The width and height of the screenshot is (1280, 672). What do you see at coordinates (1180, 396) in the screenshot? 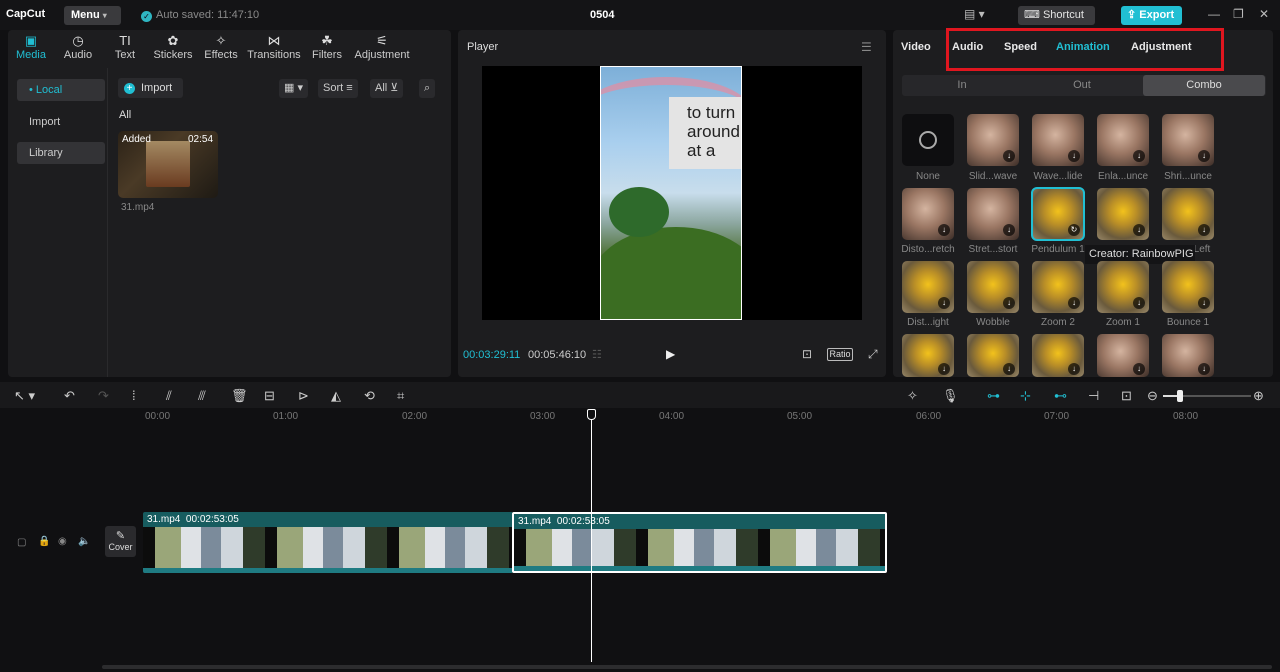
I see `zoom-slider-handle` at bounding box center [1180, 396].